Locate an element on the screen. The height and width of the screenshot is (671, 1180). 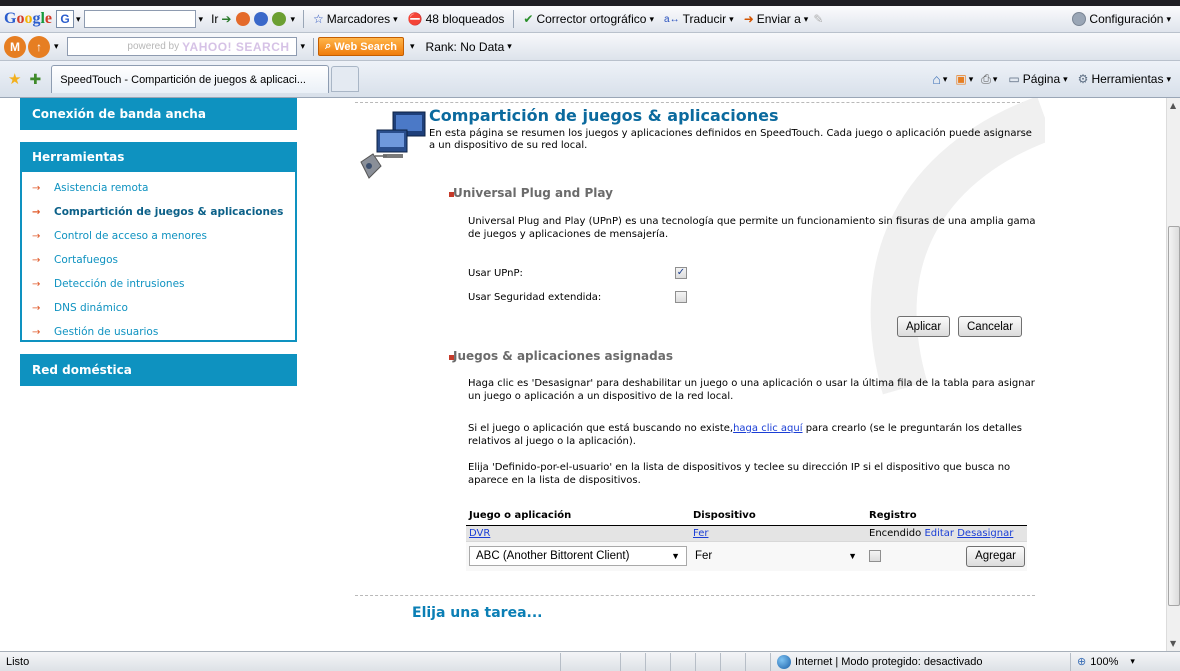
zoom-control: ⊕ 100% ▾ is located at coordinates (1125, 661).